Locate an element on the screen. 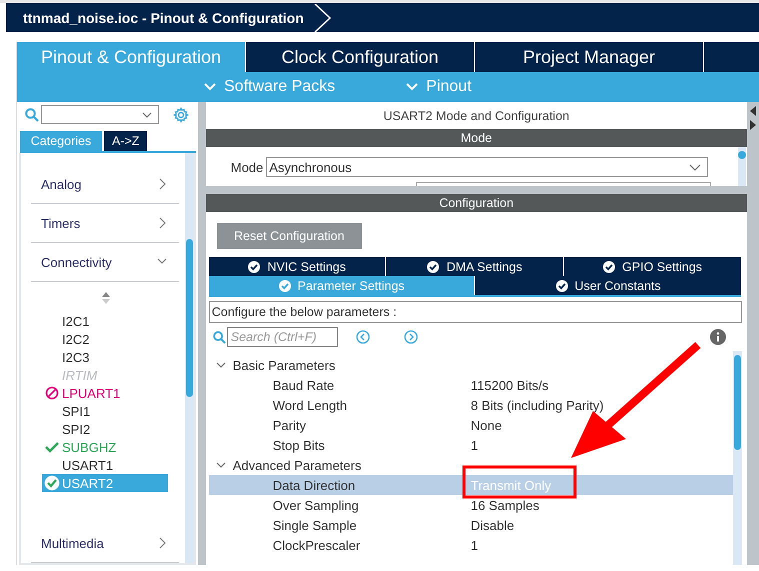 The image size is (759, 571). collapse-arrows-icon is located at coordinates (752, 118).